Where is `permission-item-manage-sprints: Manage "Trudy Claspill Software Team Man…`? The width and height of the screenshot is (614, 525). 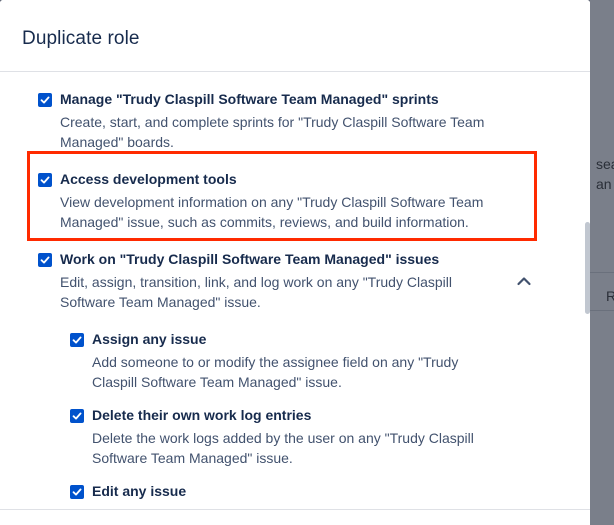
permission-item-manage-sprints: Manage "Trudy Claspill Software Team Man… is located at coordinates (288, 122).